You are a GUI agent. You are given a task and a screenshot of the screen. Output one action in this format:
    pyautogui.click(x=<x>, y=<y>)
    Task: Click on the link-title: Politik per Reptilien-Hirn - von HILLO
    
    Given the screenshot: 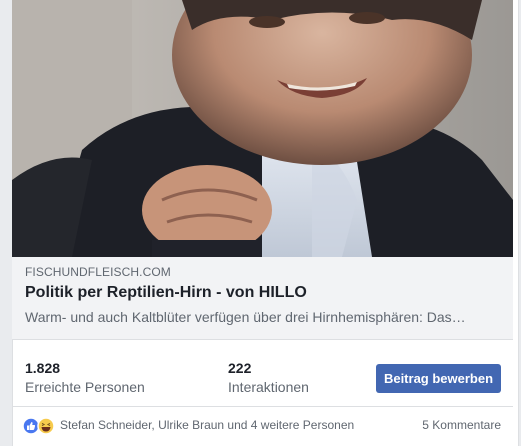 What is the action you would take?
    pyautogui.click(x=166, y=293)
    